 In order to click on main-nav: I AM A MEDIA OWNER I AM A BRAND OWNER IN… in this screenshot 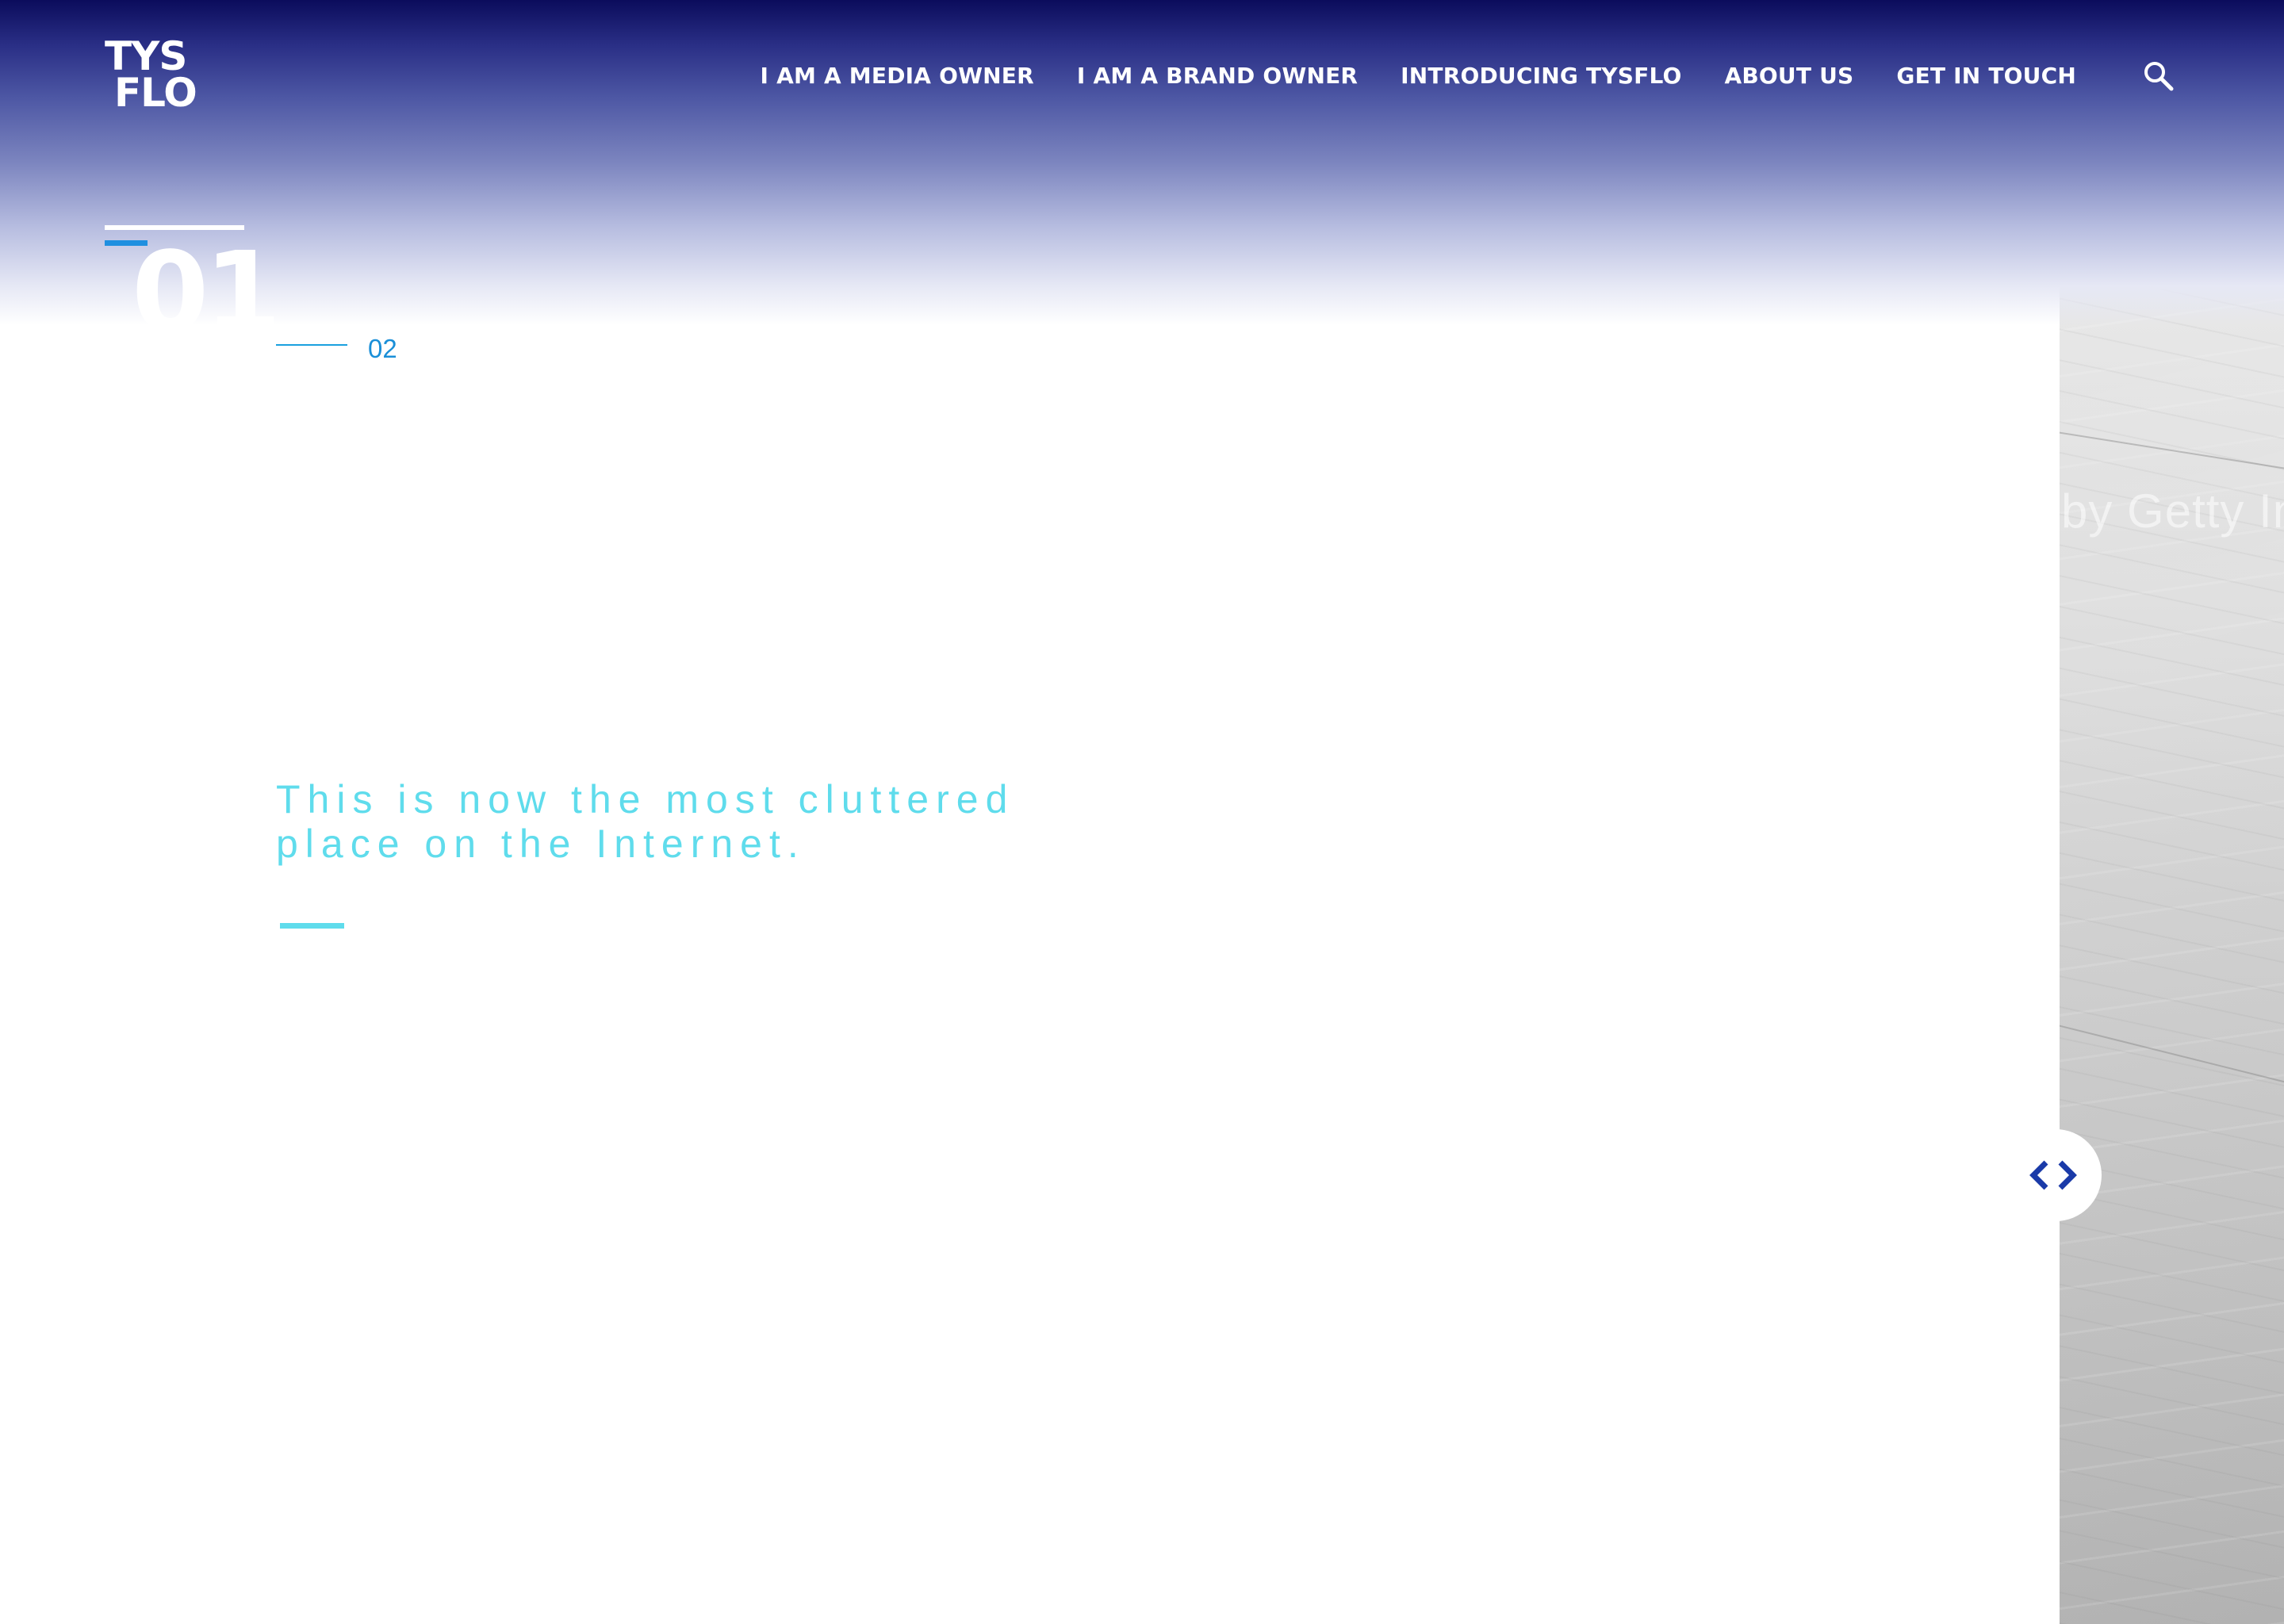, I will do `click(1501, 75)`.